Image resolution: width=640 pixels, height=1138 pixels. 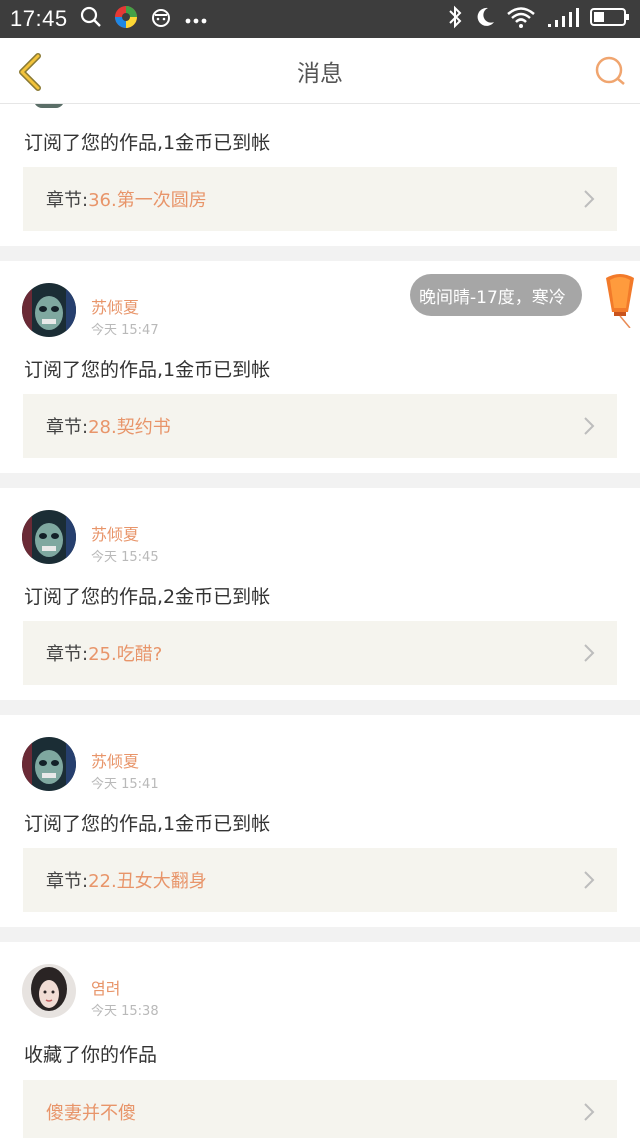 What do you see at coordinates (105, 987) in the screenshot?
I see `user-name: 염려` at bounding box center [105, 987].